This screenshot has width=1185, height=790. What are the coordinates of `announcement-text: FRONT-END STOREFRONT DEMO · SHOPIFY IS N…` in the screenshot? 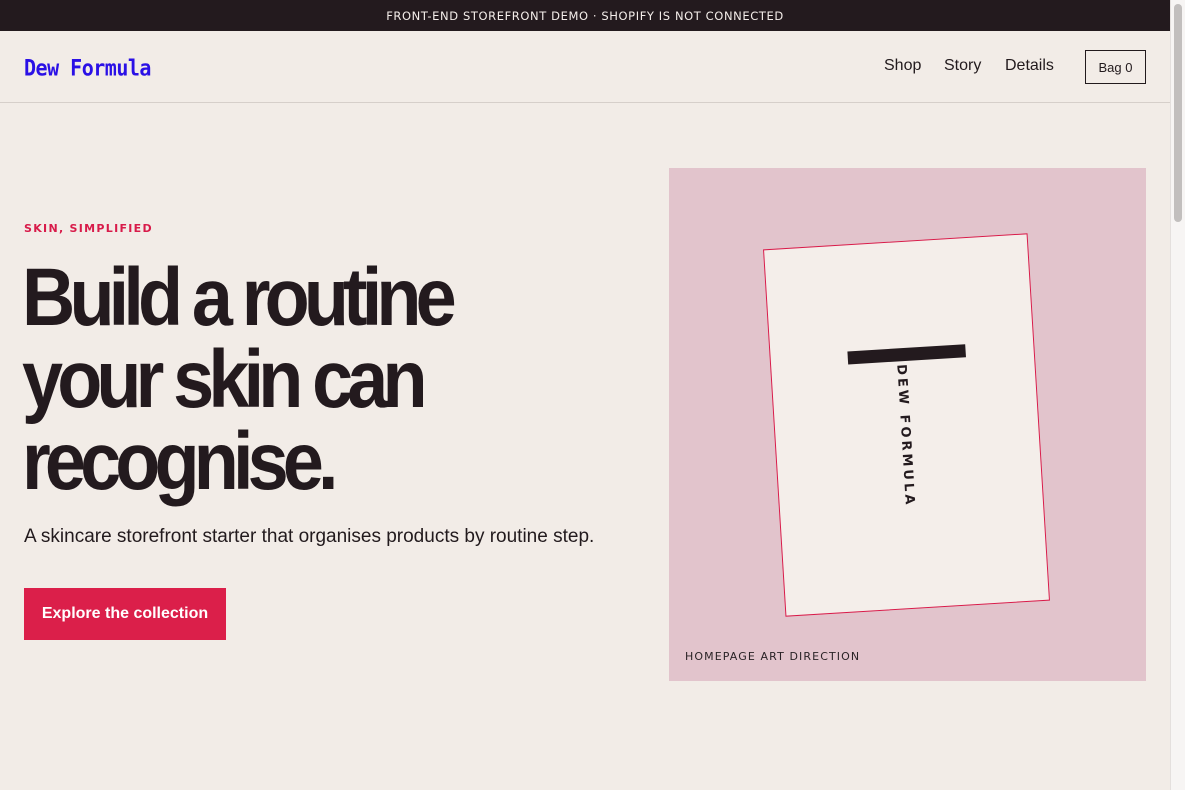 It's located at (585, 15).